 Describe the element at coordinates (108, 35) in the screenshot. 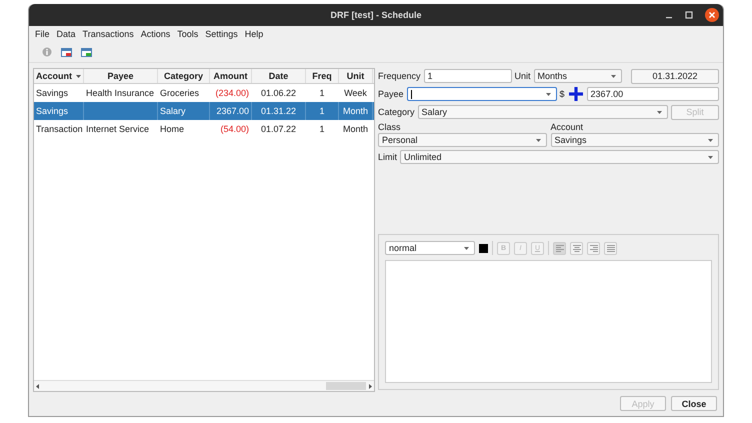

I see `menu-item: Transactions` at that location.